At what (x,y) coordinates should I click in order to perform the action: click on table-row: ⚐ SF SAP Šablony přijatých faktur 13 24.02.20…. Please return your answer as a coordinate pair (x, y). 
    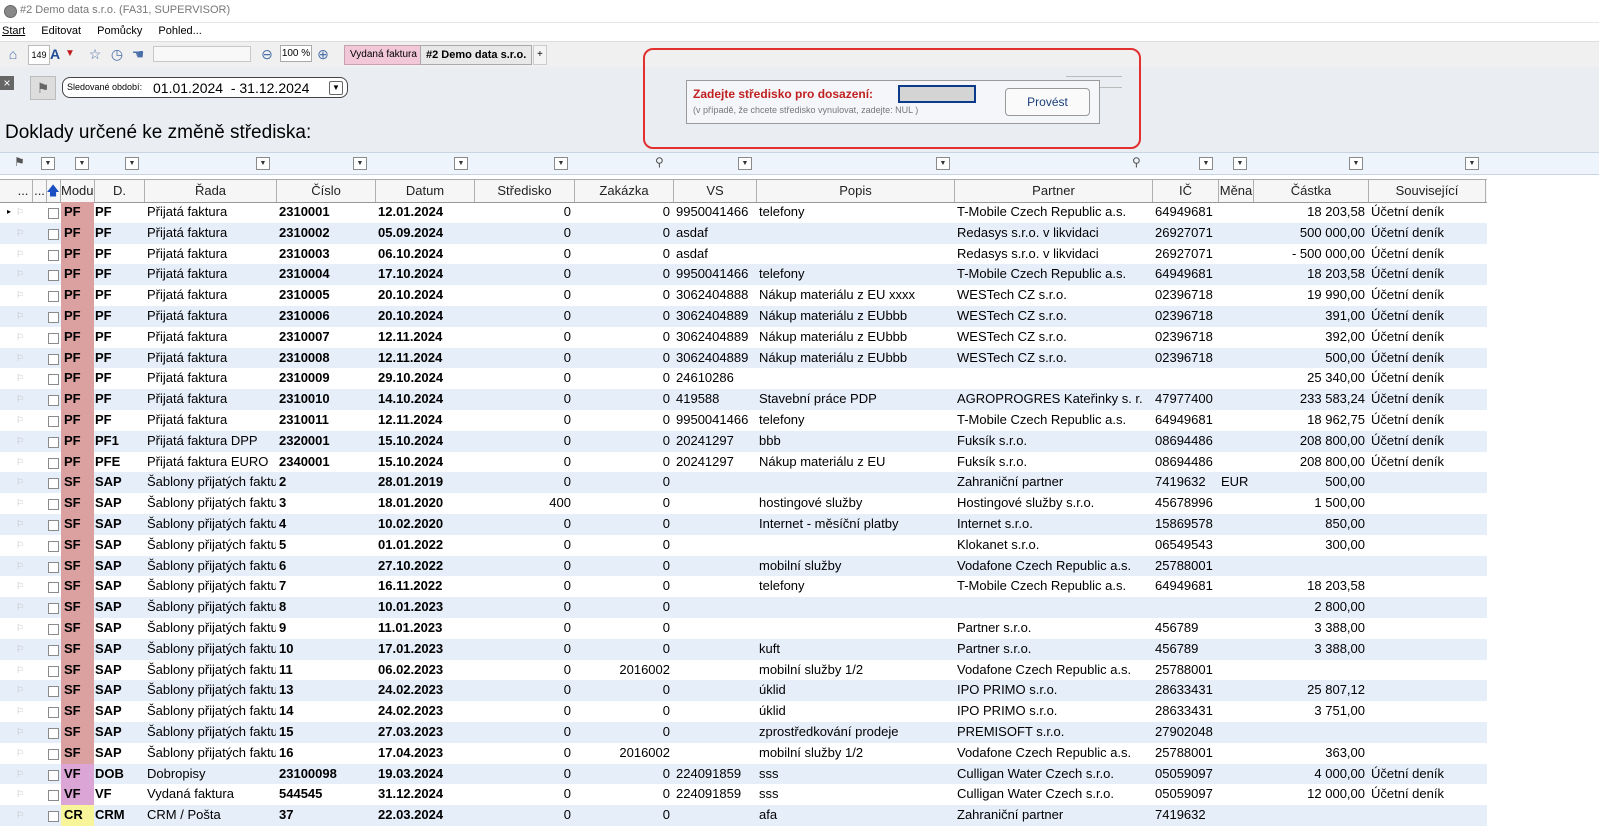
    Looking at the image, I should click on (743, 691).